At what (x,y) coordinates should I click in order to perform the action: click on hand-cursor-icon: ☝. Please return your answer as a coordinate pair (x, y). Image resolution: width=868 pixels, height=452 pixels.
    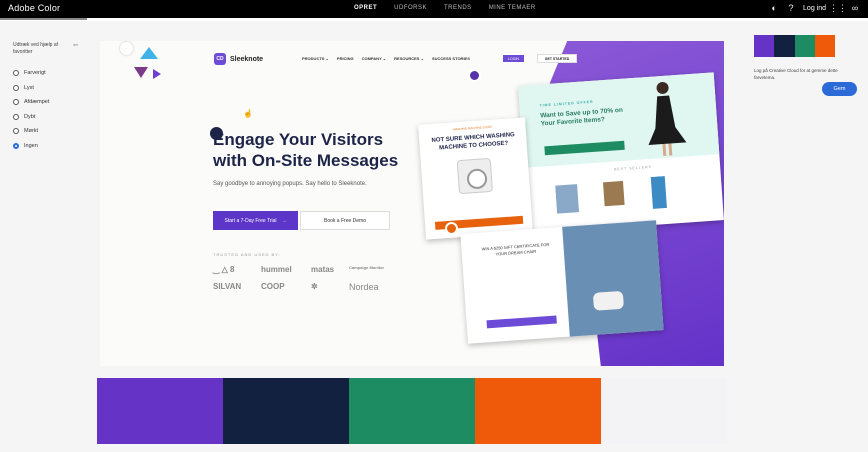
    Looking at the image, I should click on (248, 113).